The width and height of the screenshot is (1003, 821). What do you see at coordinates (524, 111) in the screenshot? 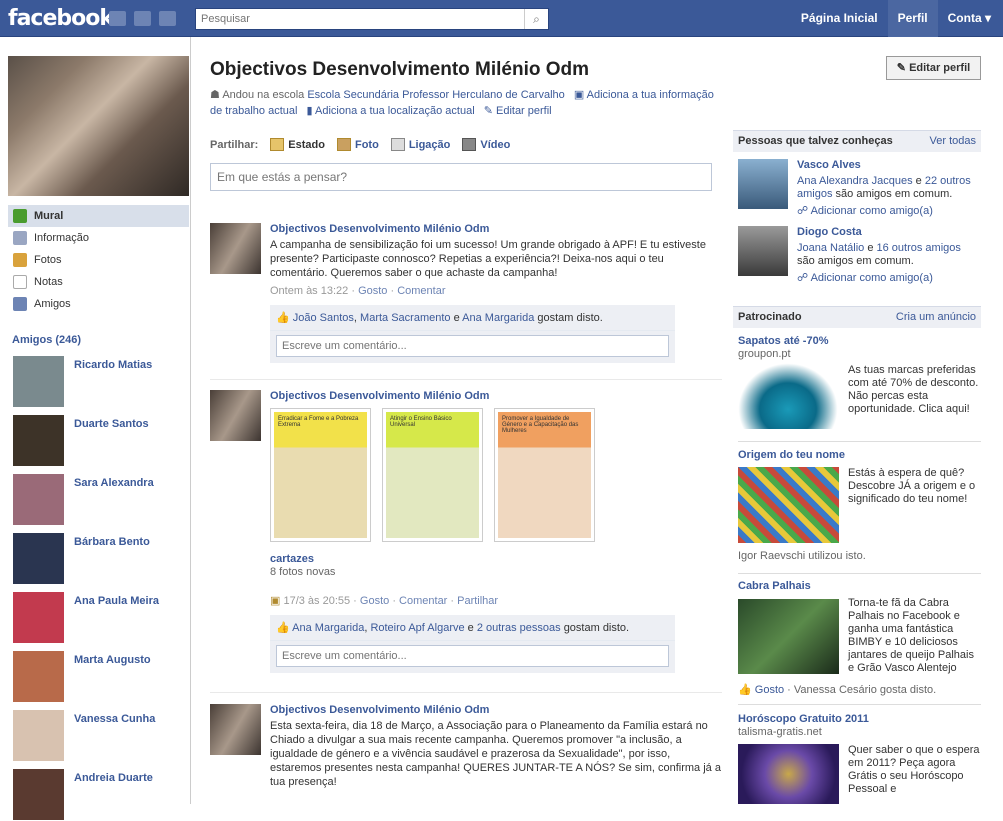
I see `edit-profile-link: Editar perfil` at bounding box center [524, 111].